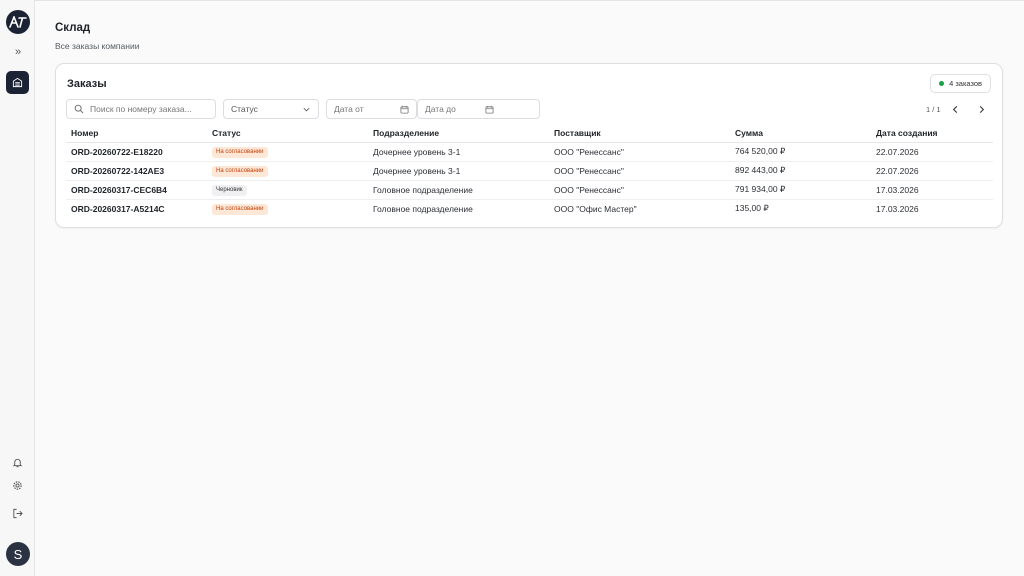  I want to click on orders-count-badge: 4 заказов, so click(960, 83).